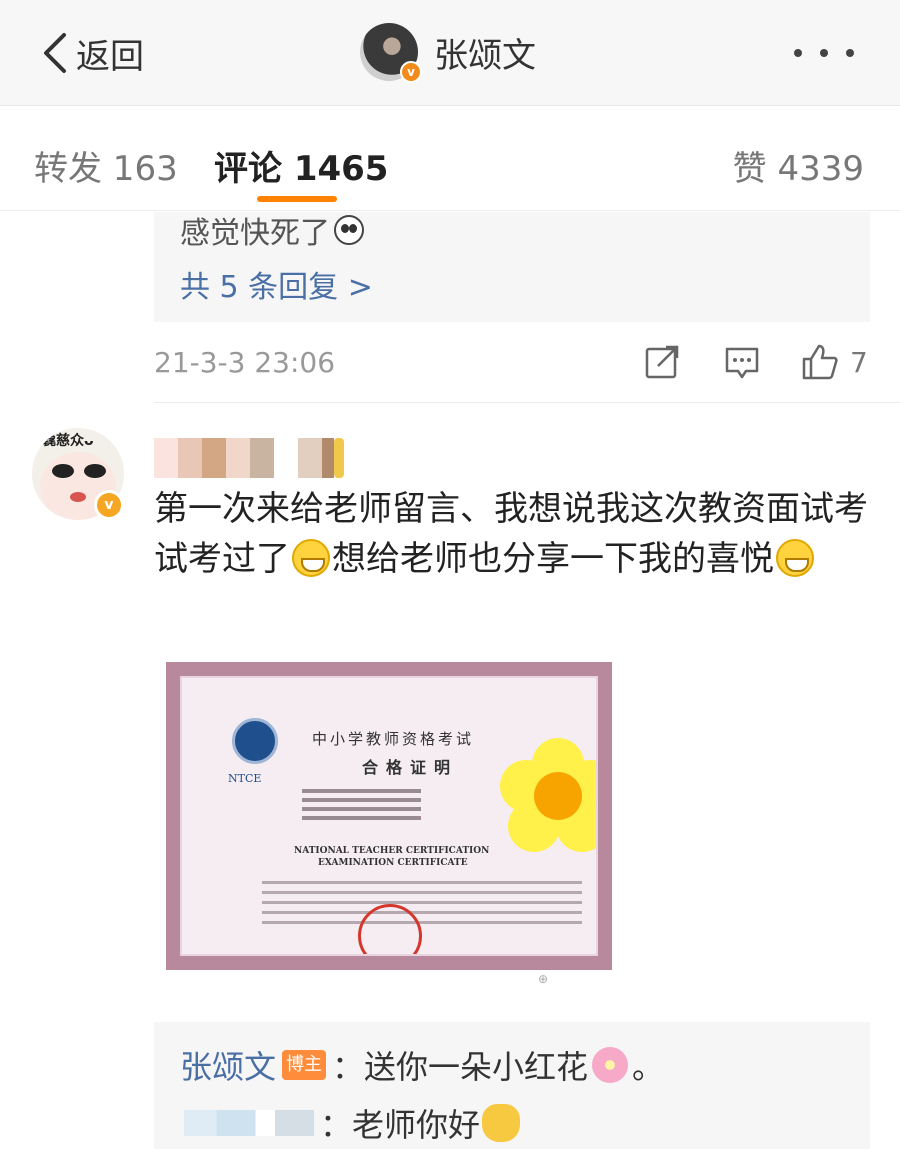 This screenshot has width=900, height=1149. What do you see at coordinates (859, 362) in the screenshot?
I see `like-count: 7` at bounding box center [859, 362].